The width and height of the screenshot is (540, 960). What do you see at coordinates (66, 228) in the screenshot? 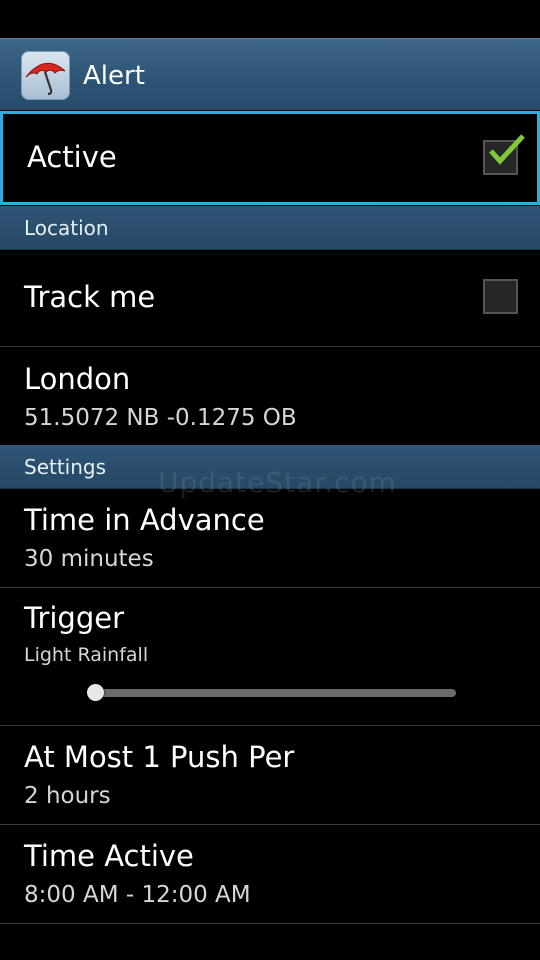
I see `location-header-label: Location` at bounding box center [66, 228].